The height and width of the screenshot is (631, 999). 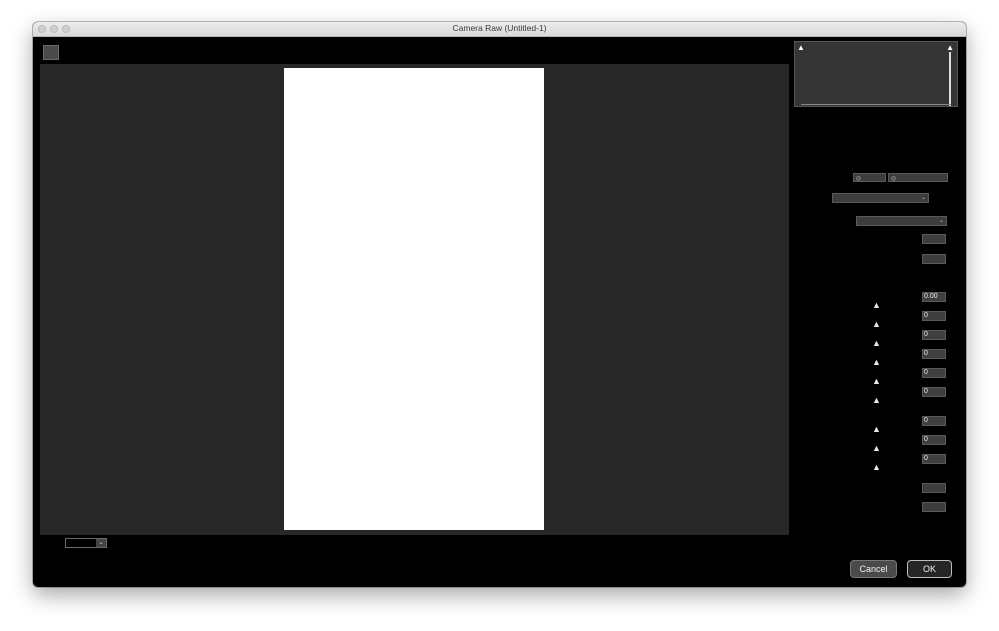 I want to click on vibrance-field, so click(x=934, y=488).